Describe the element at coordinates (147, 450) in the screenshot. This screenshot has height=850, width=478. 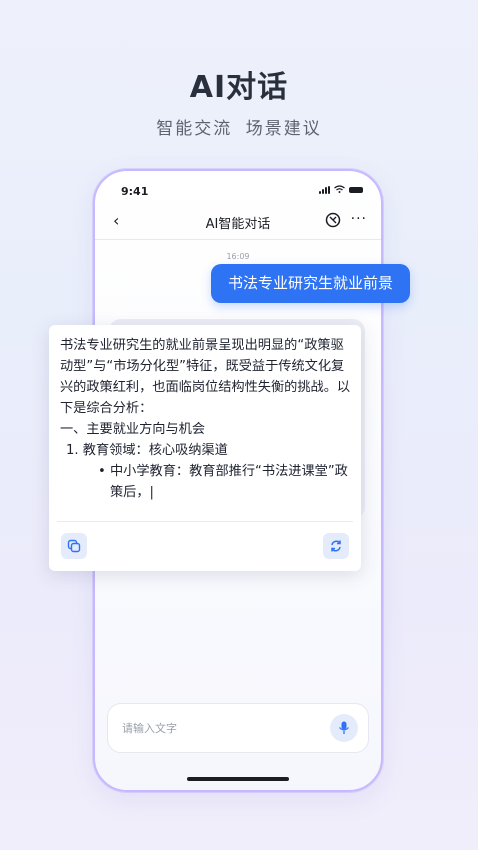
I see `answer-list-item: 1. 教育领域：核心吸纳渠道` at that location.